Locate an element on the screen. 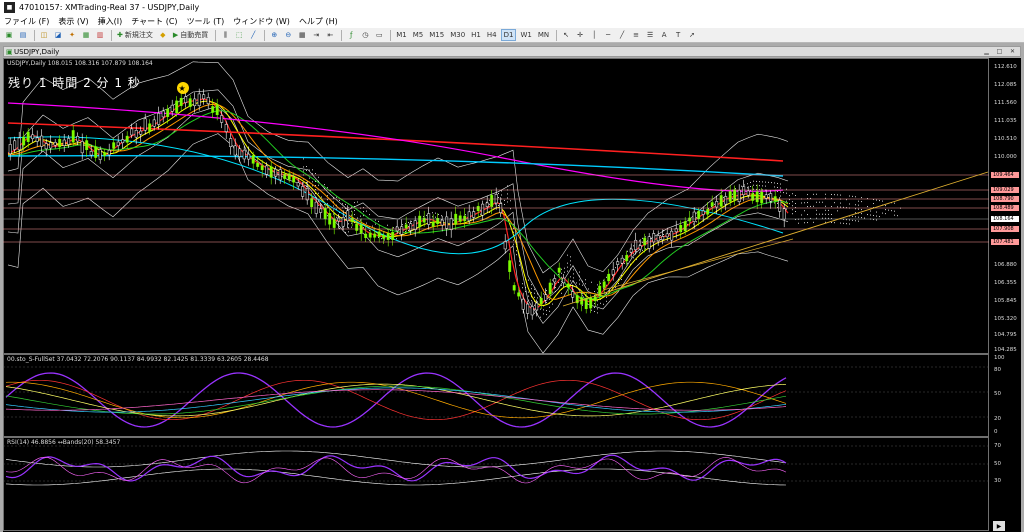 This screenshot has width=1024, height=532. stoch-line is located at coordinates (396, 400).